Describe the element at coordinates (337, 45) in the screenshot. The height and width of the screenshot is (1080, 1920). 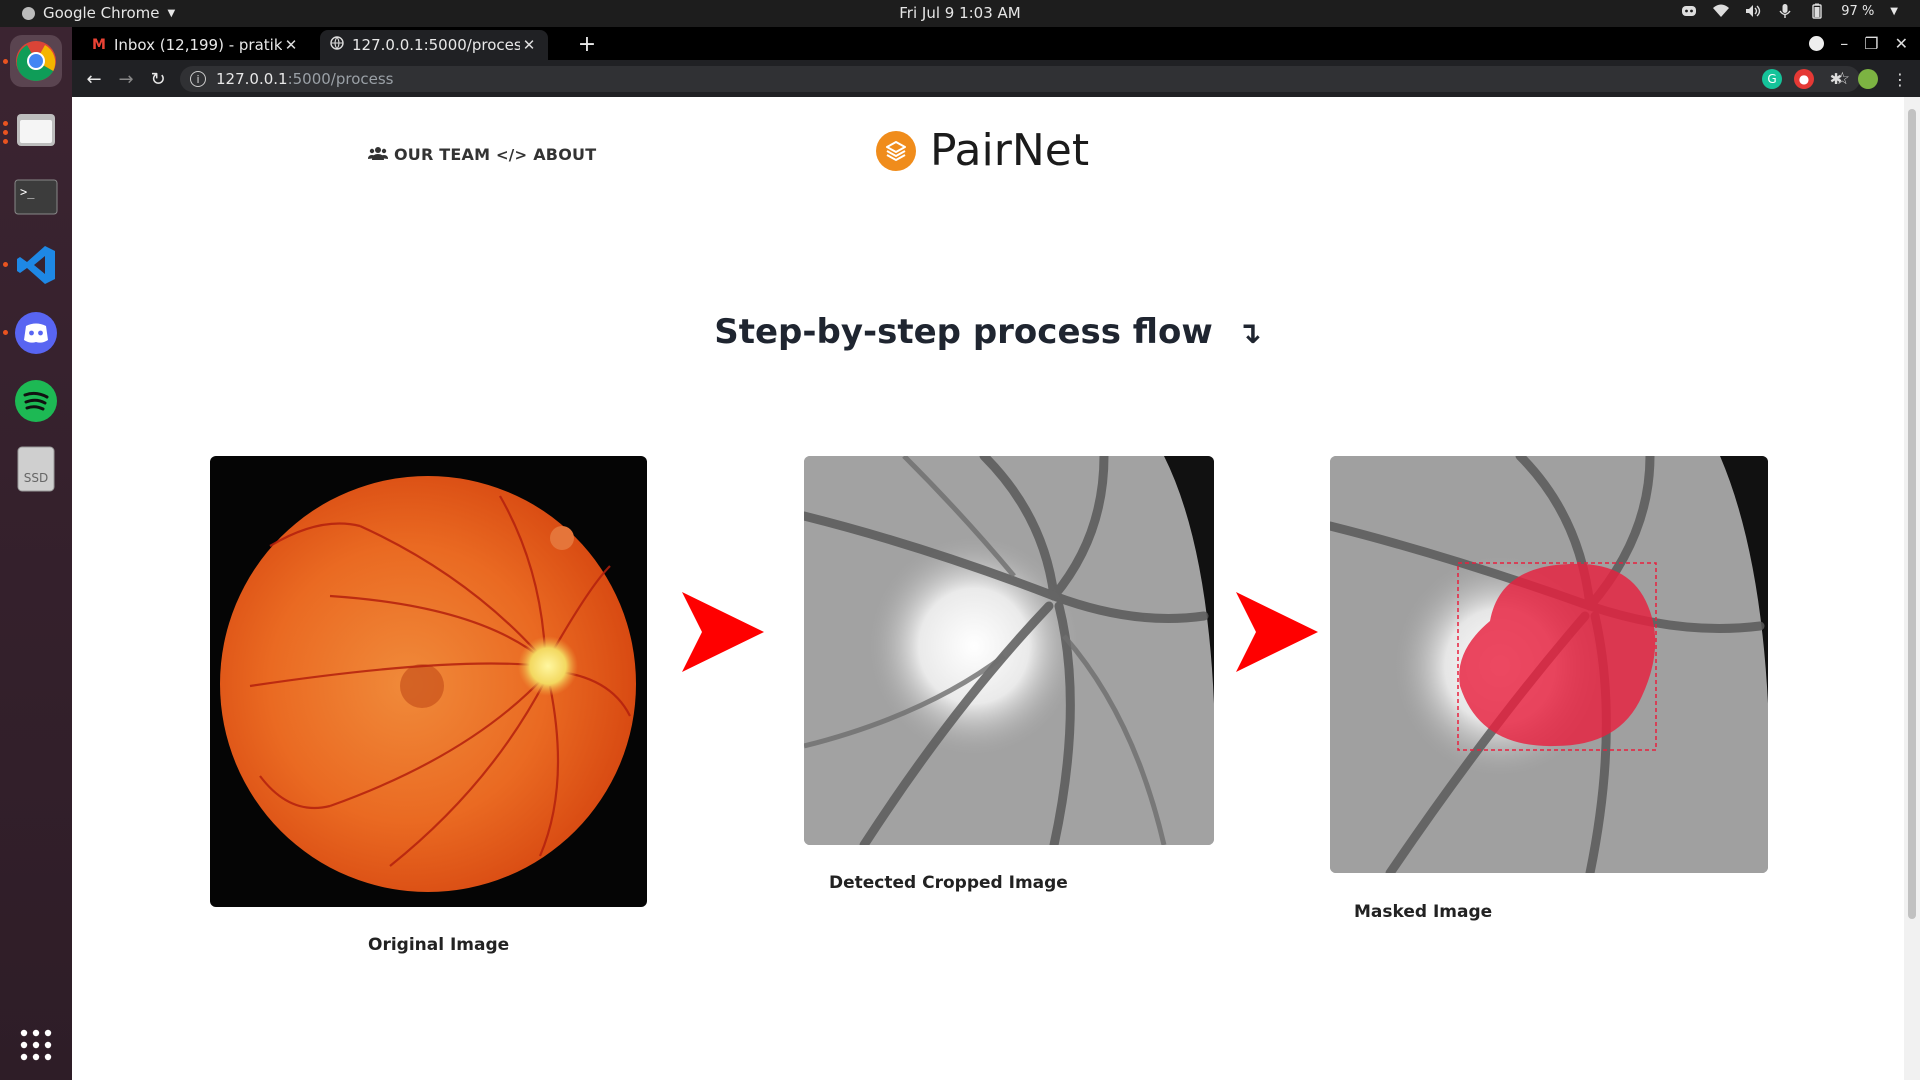
I see `globe-icon` at that location.